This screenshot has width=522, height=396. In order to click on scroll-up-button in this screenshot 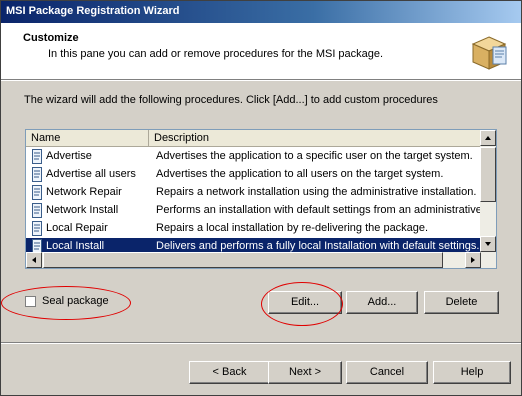, I will do `click(488, 138)`.